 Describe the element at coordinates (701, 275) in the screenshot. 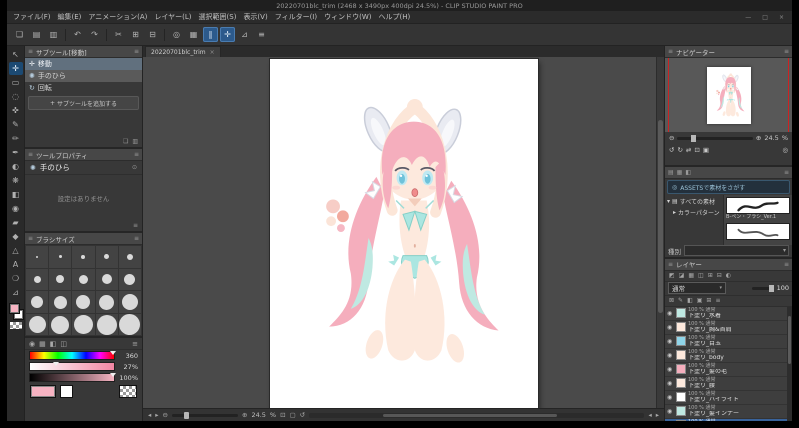

I see `layer-fx-icon: ◫` at that location.